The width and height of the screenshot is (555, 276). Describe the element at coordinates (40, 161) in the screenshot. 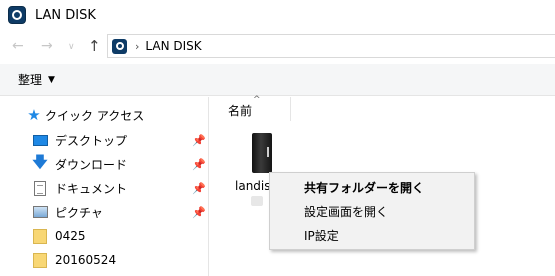

I see `download-icon: 🡇` at that location.